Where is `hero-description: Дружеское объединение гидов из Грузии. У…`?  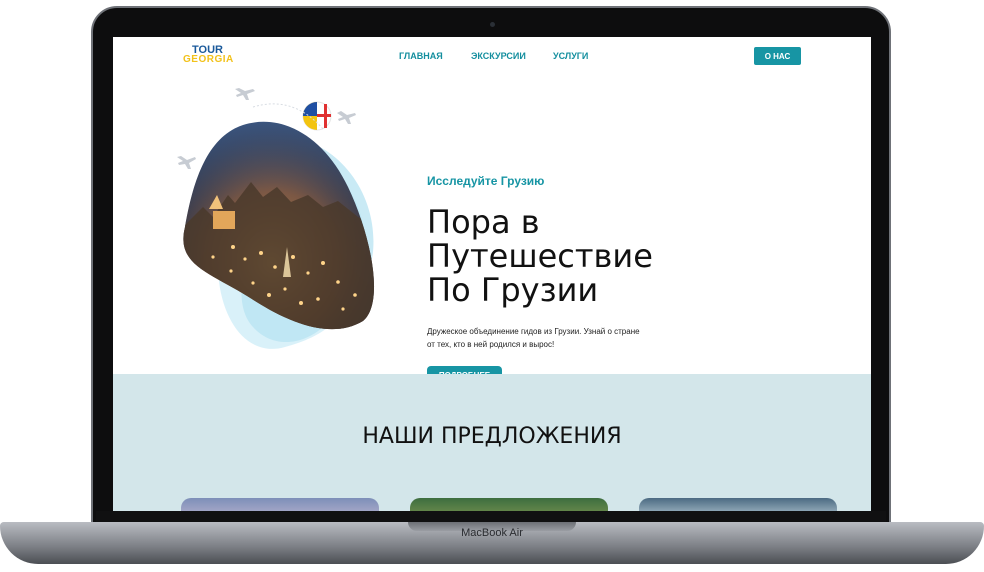
hero-description: Дружеское объединение гидов из Грузии. У… is located at coordinates (533, 338).